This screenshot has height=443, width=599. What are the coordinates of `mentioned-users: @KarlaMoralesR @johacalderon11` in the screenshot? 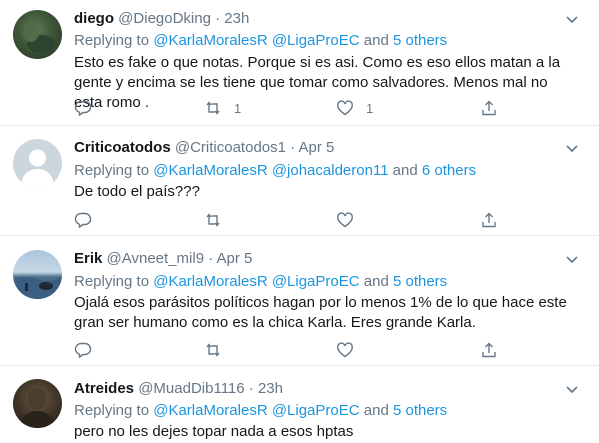 It's located at (270, 170).